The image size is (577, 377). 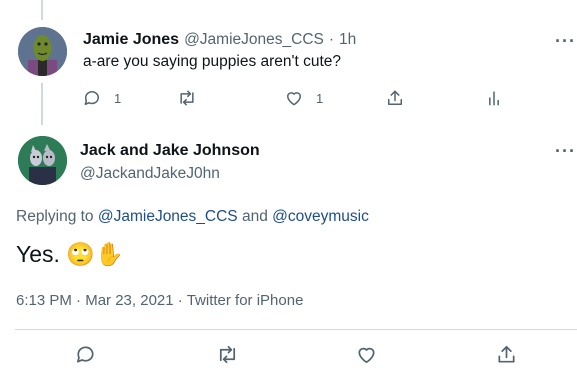 What do you see at coordinates (245, 300) in the screenshot?
I see `tweet-source: Twitter for iPhone` at bounding box center [245, 300].